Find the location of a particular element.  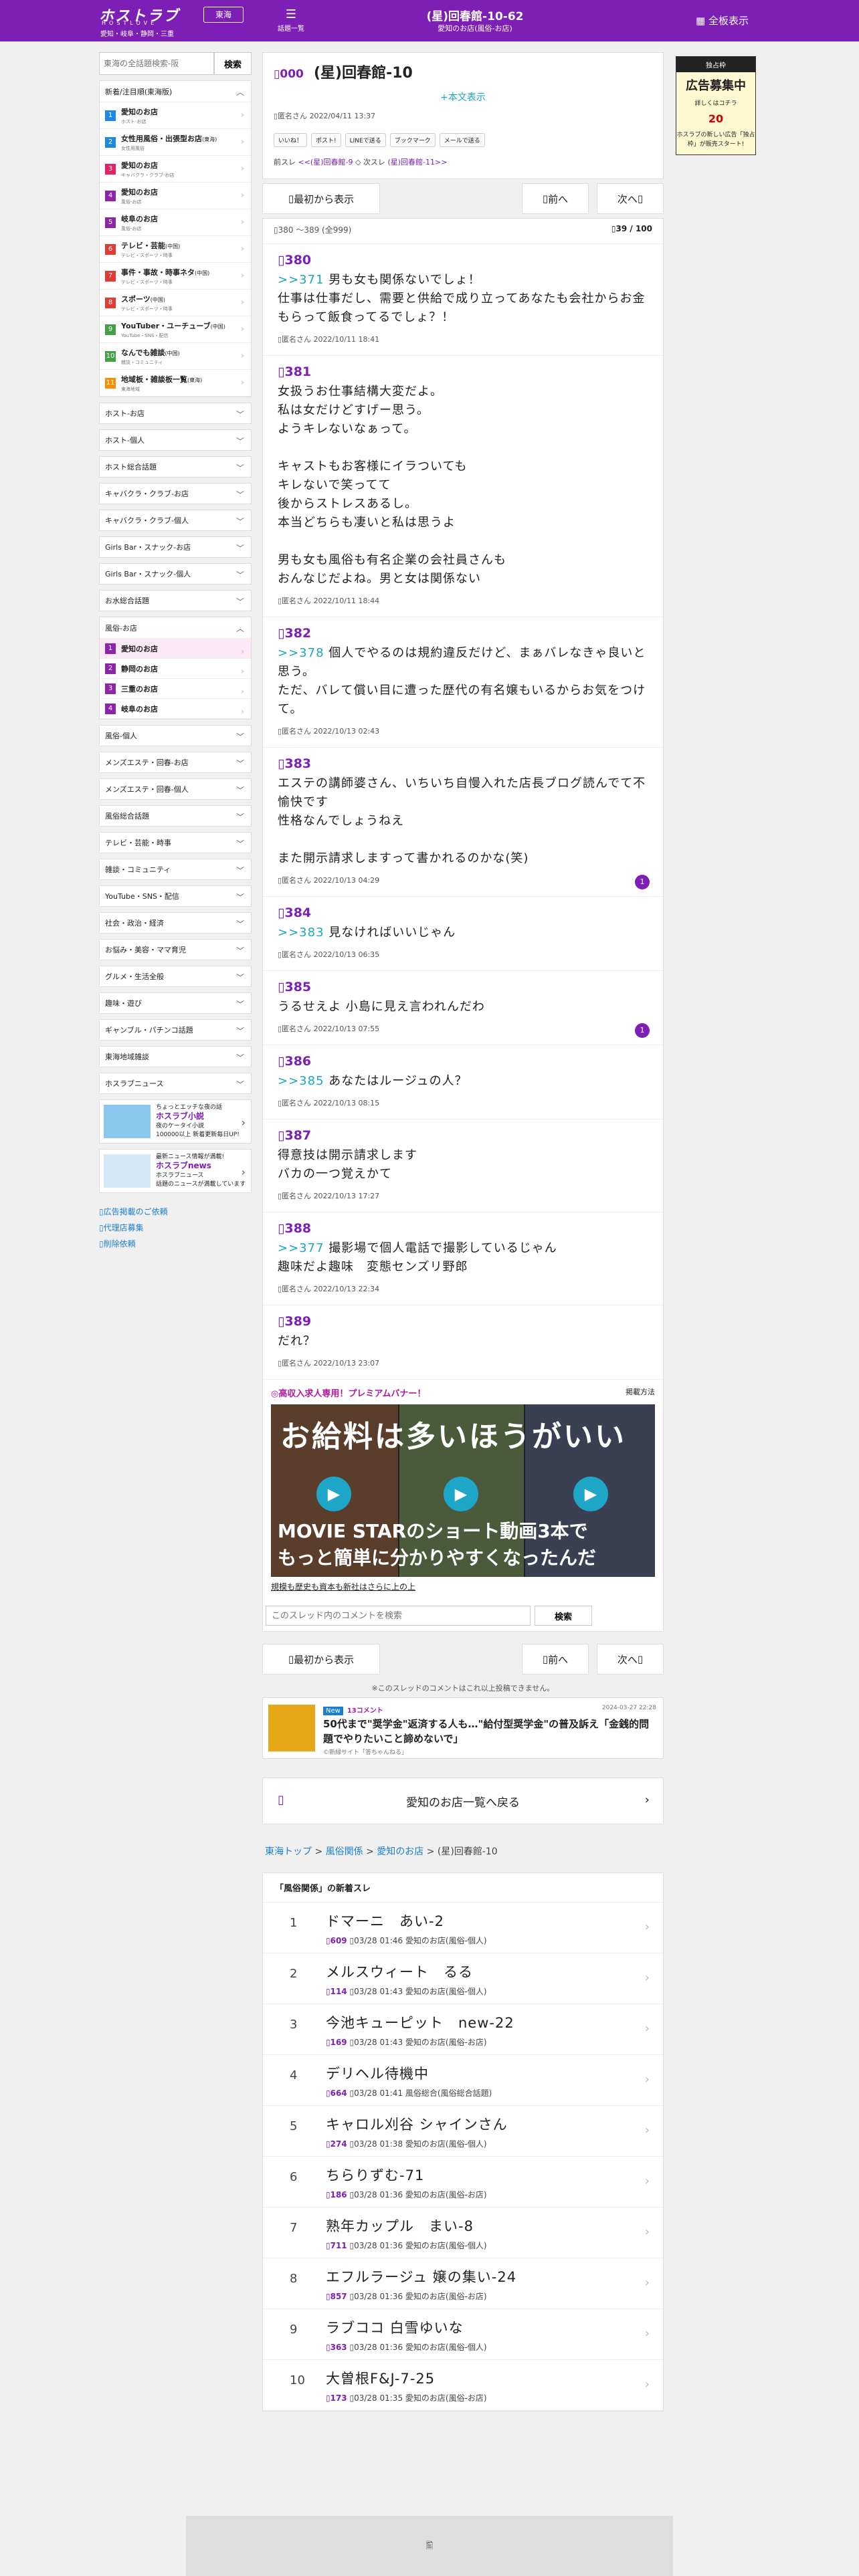

new-thread-item: 4 デリヘル待機中 ▯664 ▯03/28 01:41 風俗総合(風俗総合話題) › is located at coordinates (463, 2080).